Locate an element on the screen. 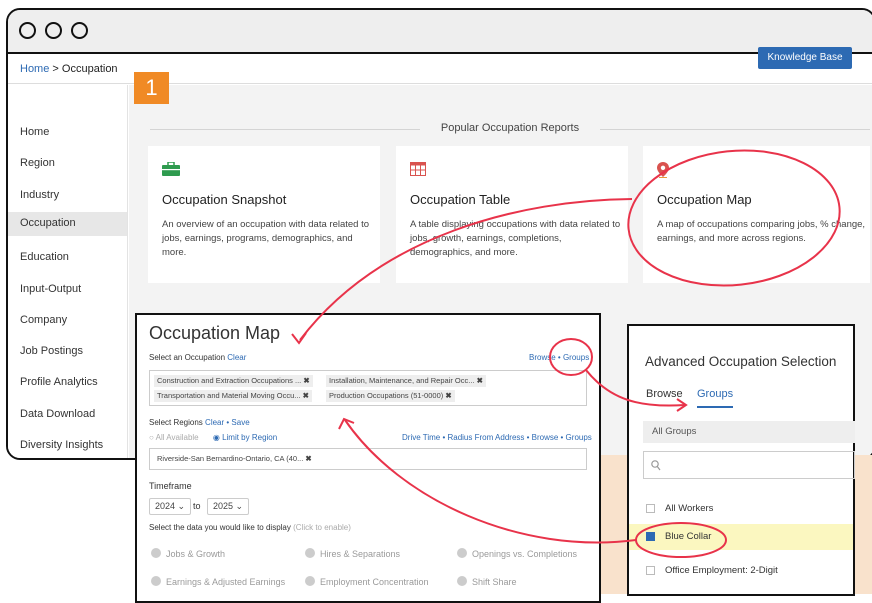 The height and width of the screenshot is (603, 872). clear-link: Clear is located at coordinates (236, 357).